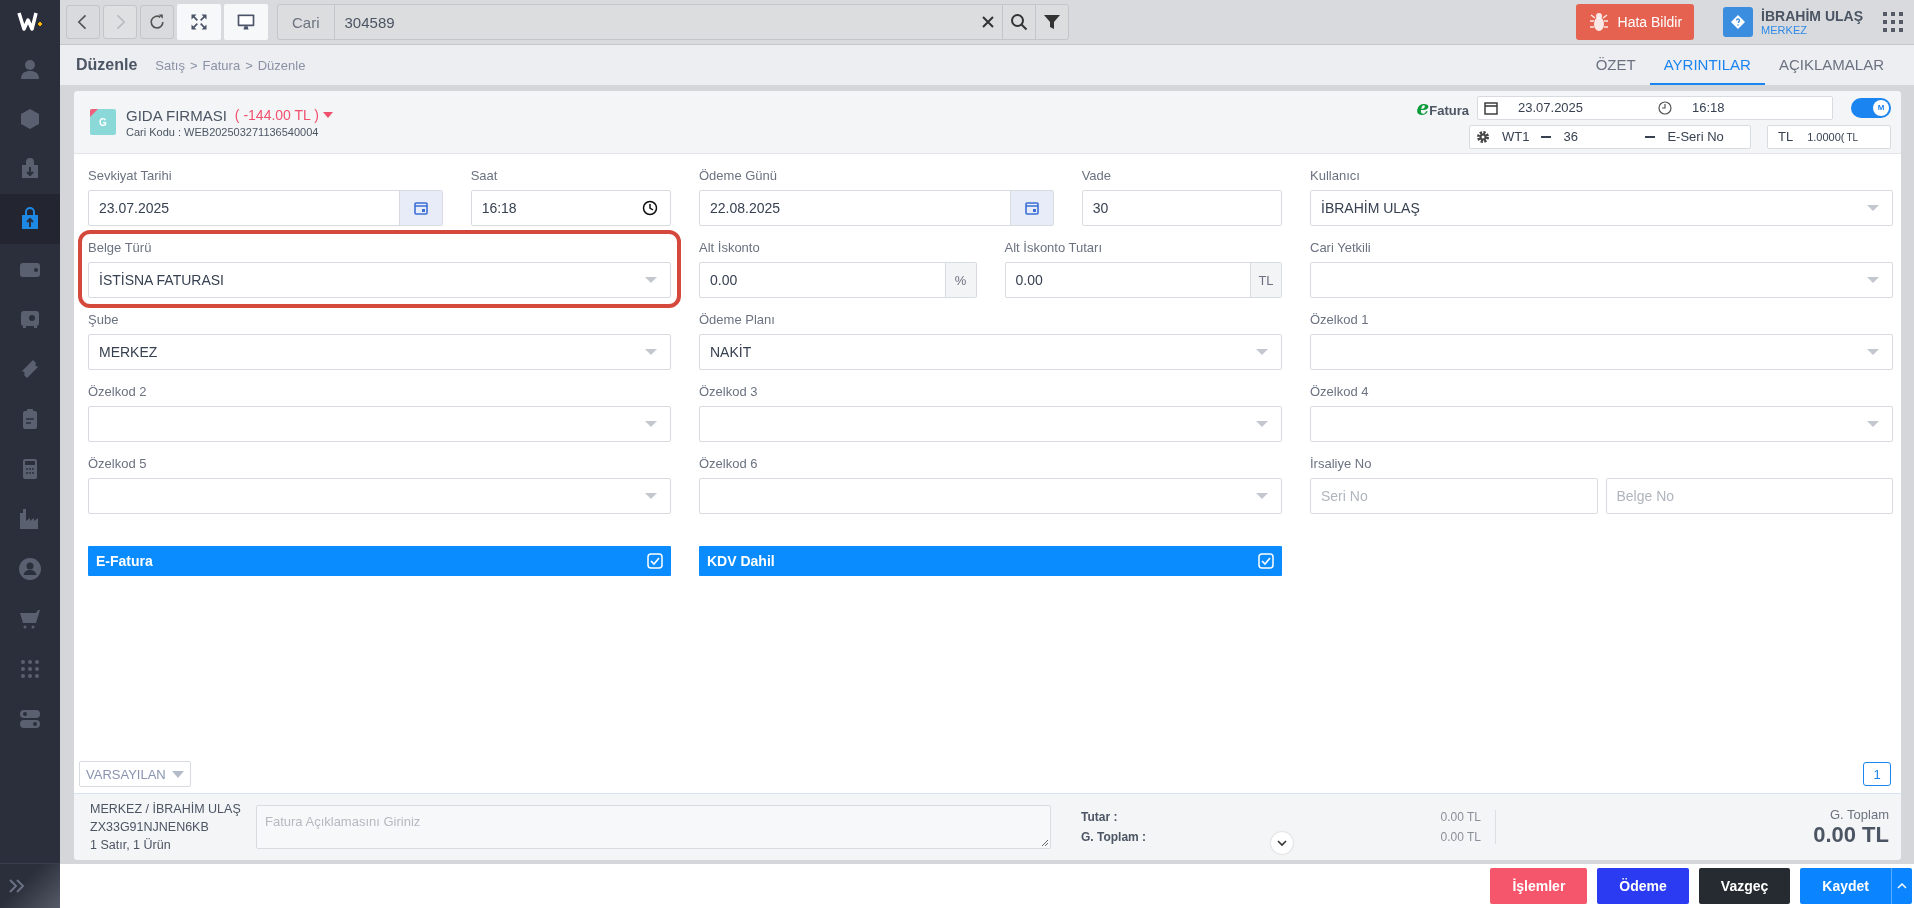 The image size is (1914, 908). Describe the element at coordinates (1695, 136) in the screenshot. I see `e-series-placeholder: E-Seri No` at that location.